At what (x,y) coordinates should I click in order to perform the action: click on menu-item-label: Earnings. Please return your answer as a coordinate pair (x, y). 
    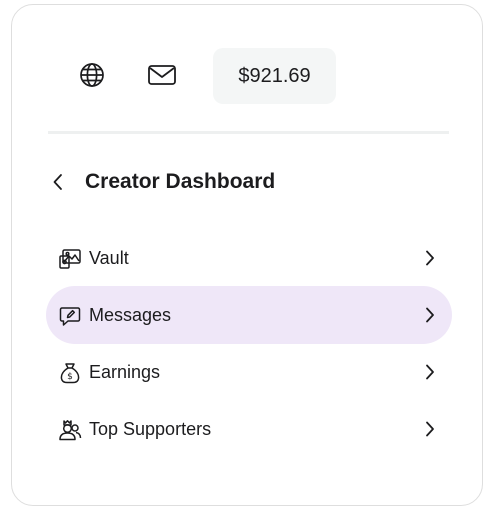
    Looking at the image, I should click on (125, 372).